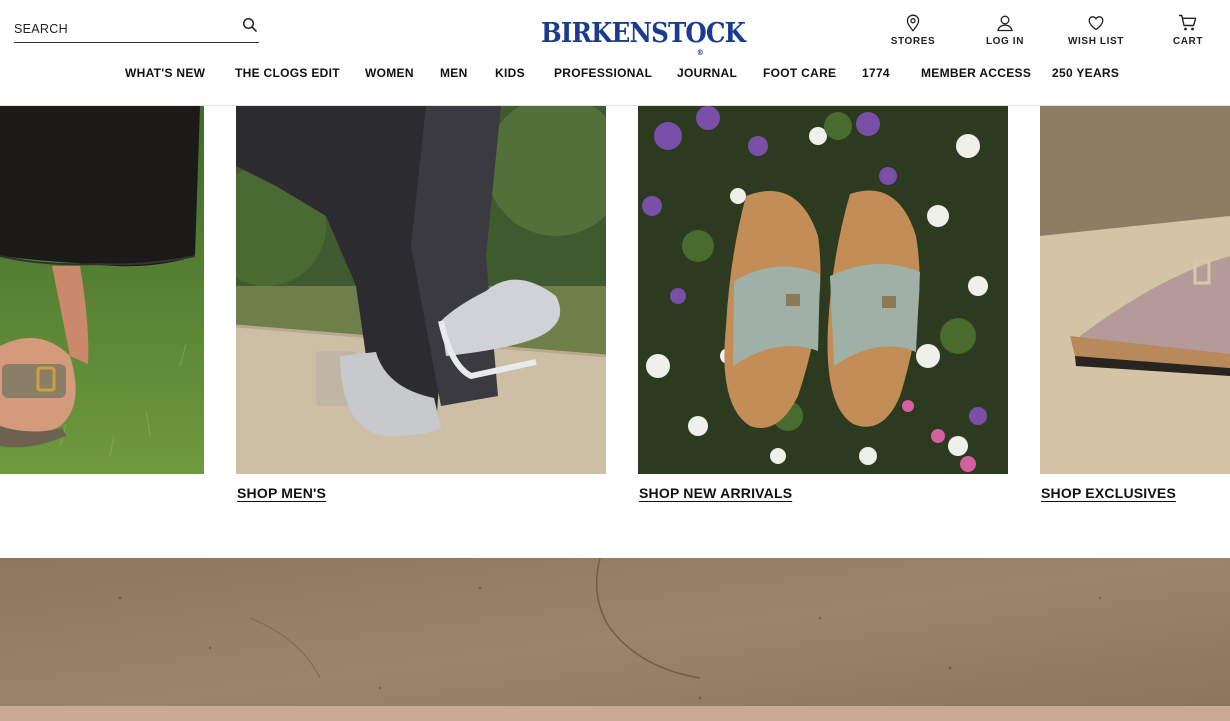 Image resolution: width=1230 pixels, height=721 pixels. Describe the element at coordinates (799, 73) in the screenshot. I see `nav-item-foot-care: FOOT CARE` at that location.